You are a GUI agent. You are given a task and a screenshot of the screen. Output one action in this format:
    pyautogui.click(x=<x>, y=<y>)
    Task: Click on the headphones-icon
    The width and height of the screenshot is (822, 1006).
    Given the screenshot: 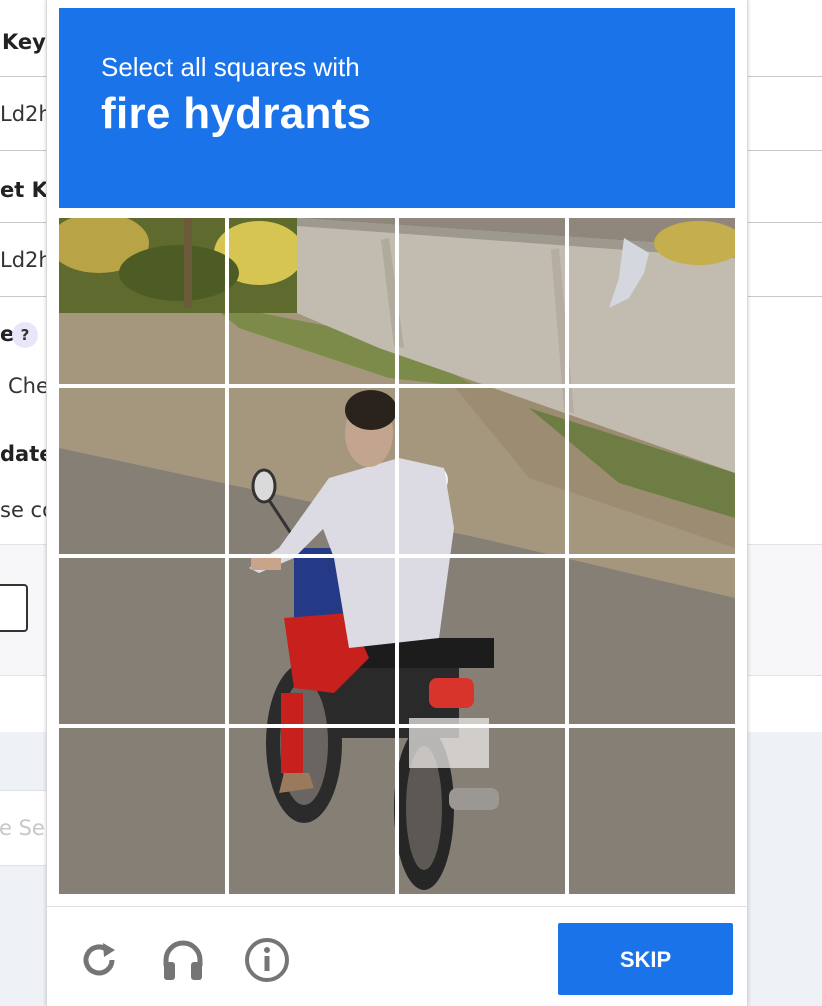 What is the action you would take?
    pyautogui.click(x=183, y=960)
    